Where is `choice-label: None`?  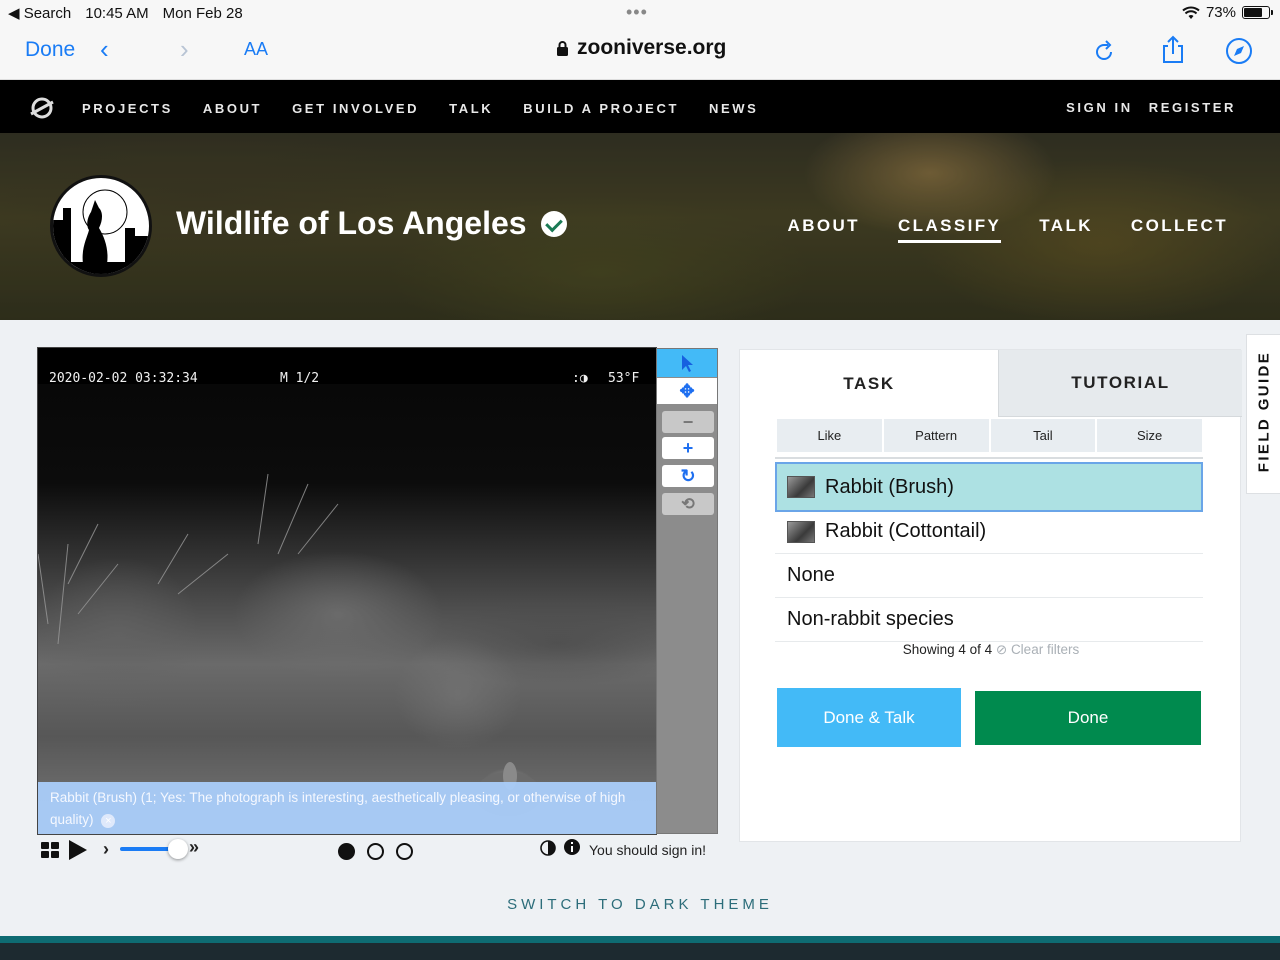
choice-label: None is located at coordinates (811, 575).